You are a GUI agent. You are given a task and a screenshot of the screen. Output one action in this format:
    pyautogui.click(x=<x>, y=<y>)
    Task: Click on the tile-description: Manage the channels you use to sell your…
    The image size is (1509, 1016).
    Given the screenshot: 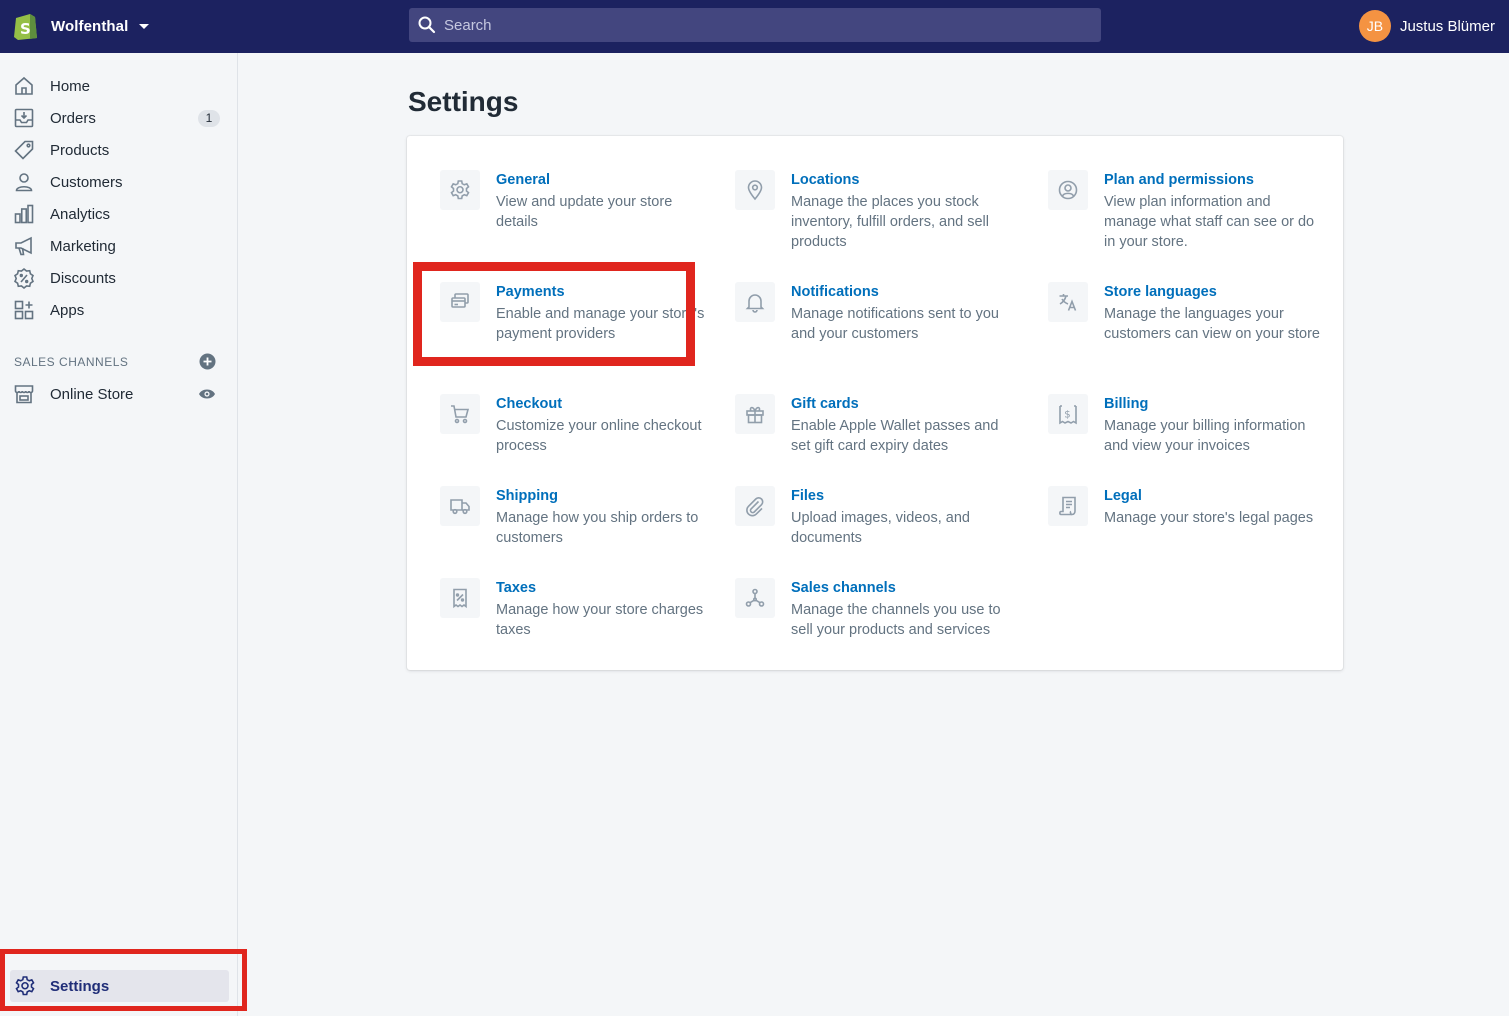 What is the action you would take?
    pyautogui.click(x=896, y=620)
    